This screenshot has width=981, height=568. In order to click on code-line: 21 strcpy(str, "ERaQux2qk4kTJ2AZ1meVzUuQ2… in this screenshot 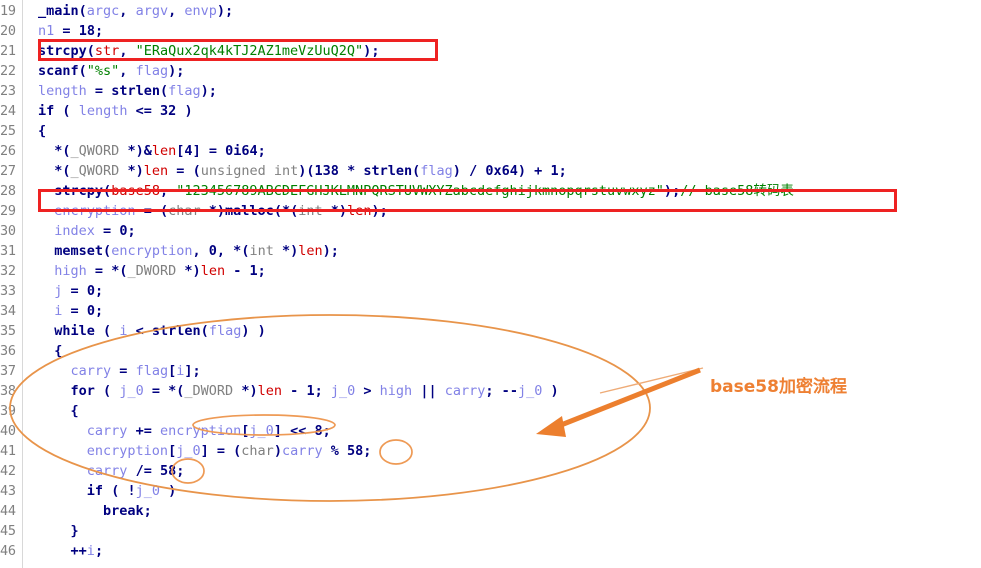, I will do `click(490, 51)`.